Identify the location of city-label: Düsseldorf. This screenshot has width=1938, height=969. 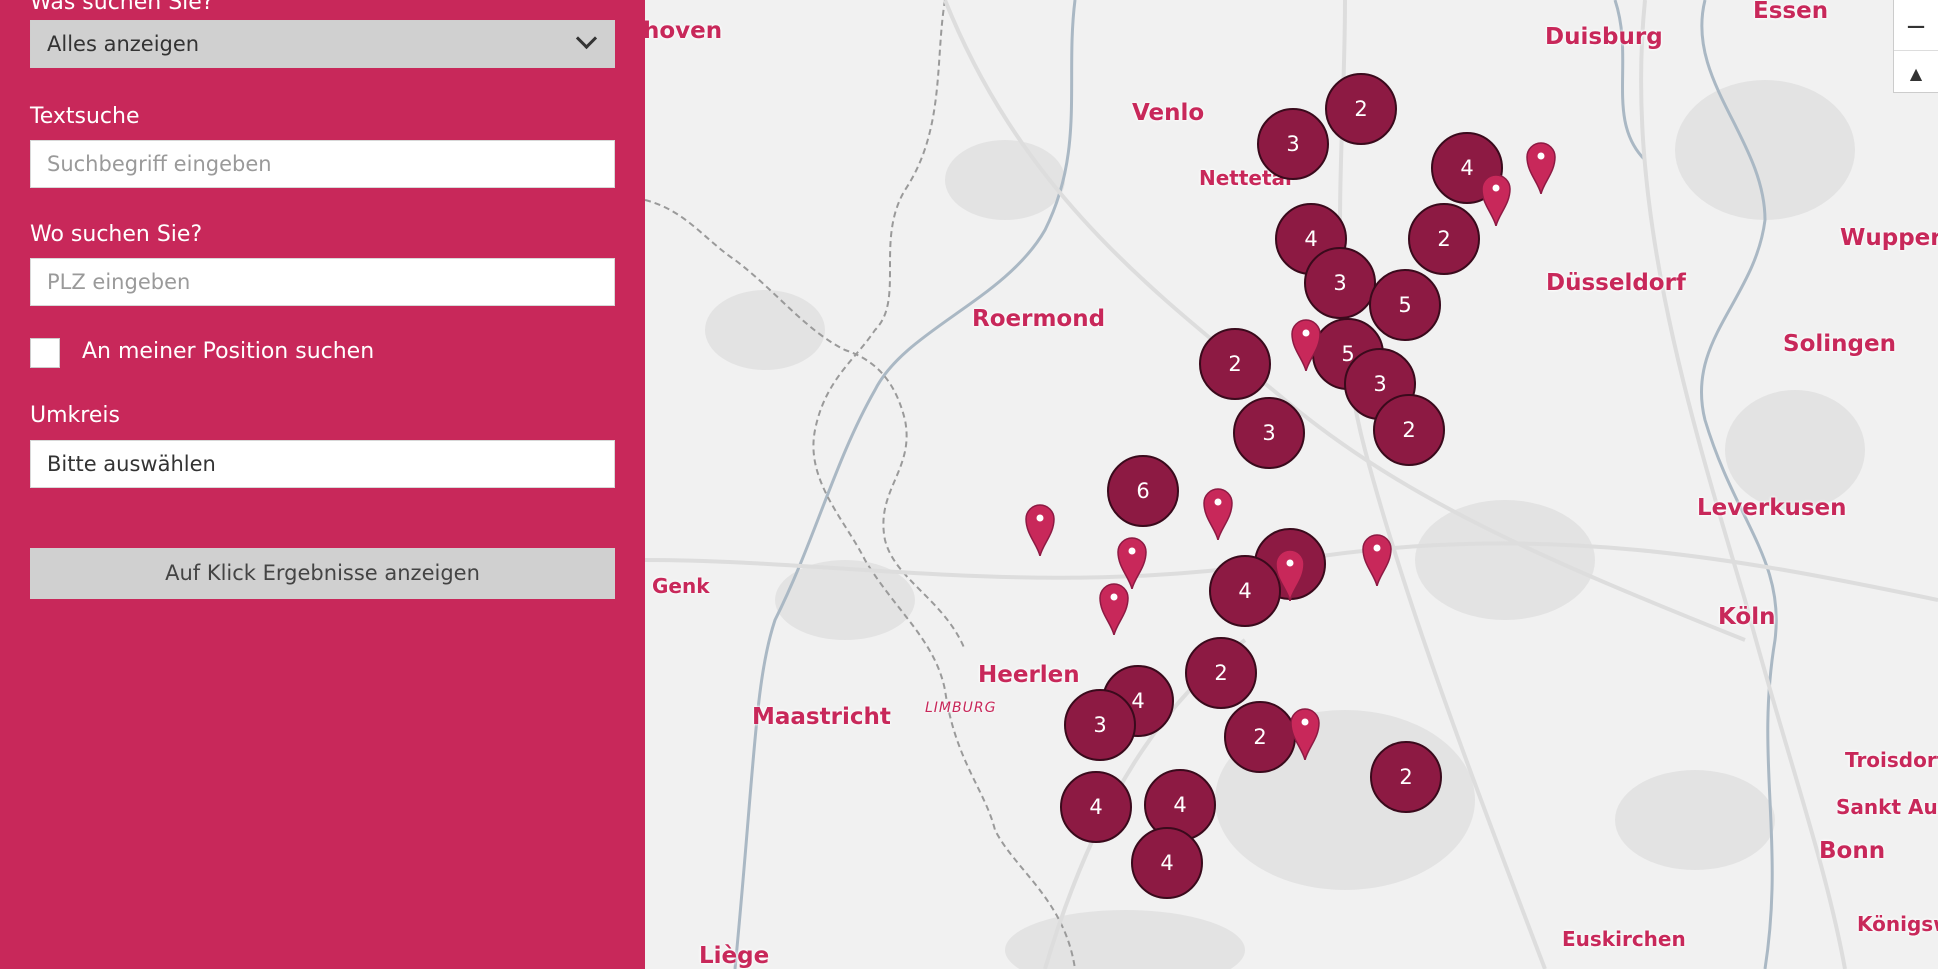
(1616, 283).